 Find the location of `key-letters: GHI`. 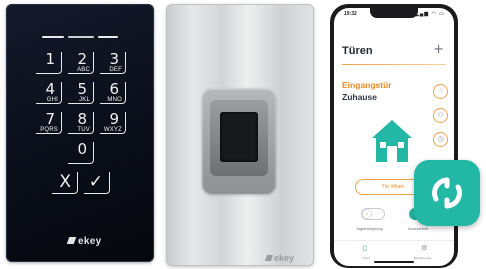

key-letters: GHI is located at coordinates (52, 100).